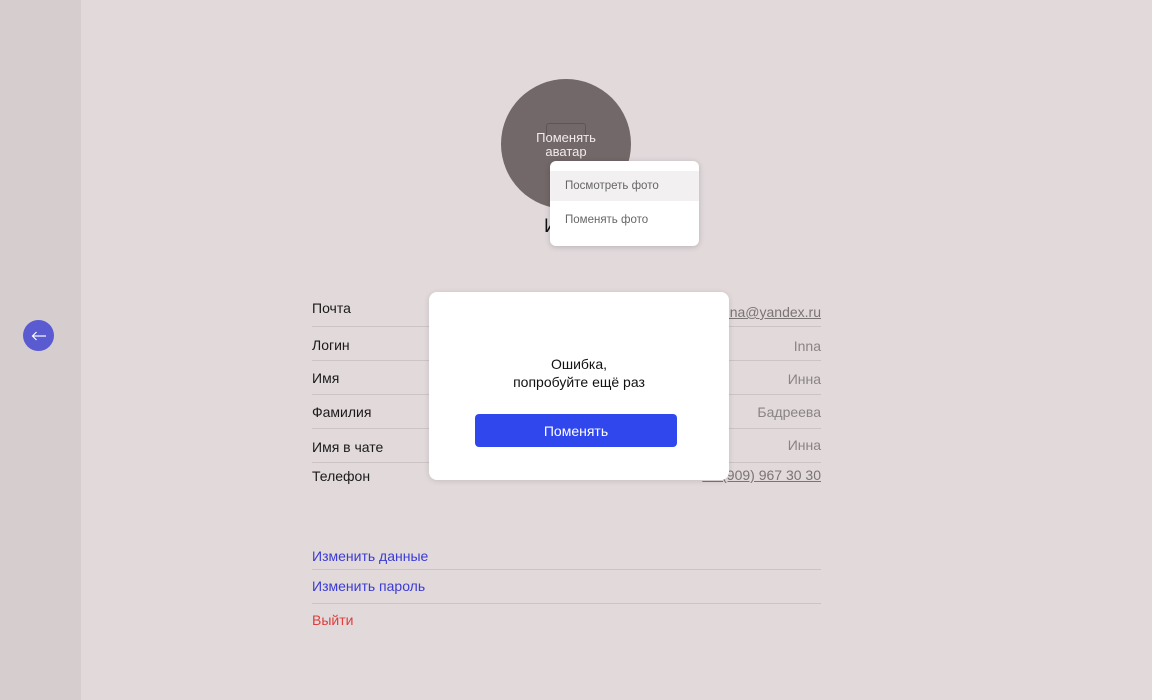  What do you see at coordinates (326, 378) in the screenshot?
I see `field-label: Имя` at bounding box center [326, 378].